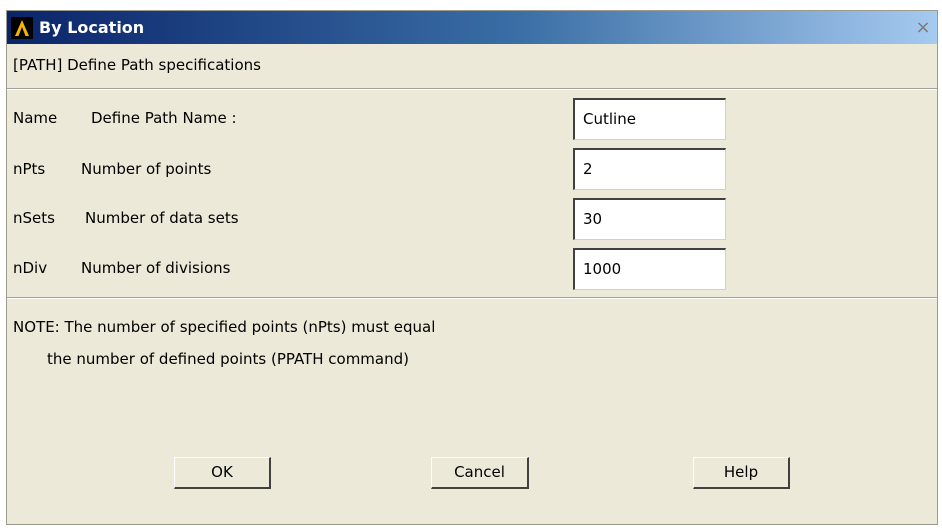 This screenshot has width=942, height=529. I want to click on window-title: By Location, so click(92, 27).